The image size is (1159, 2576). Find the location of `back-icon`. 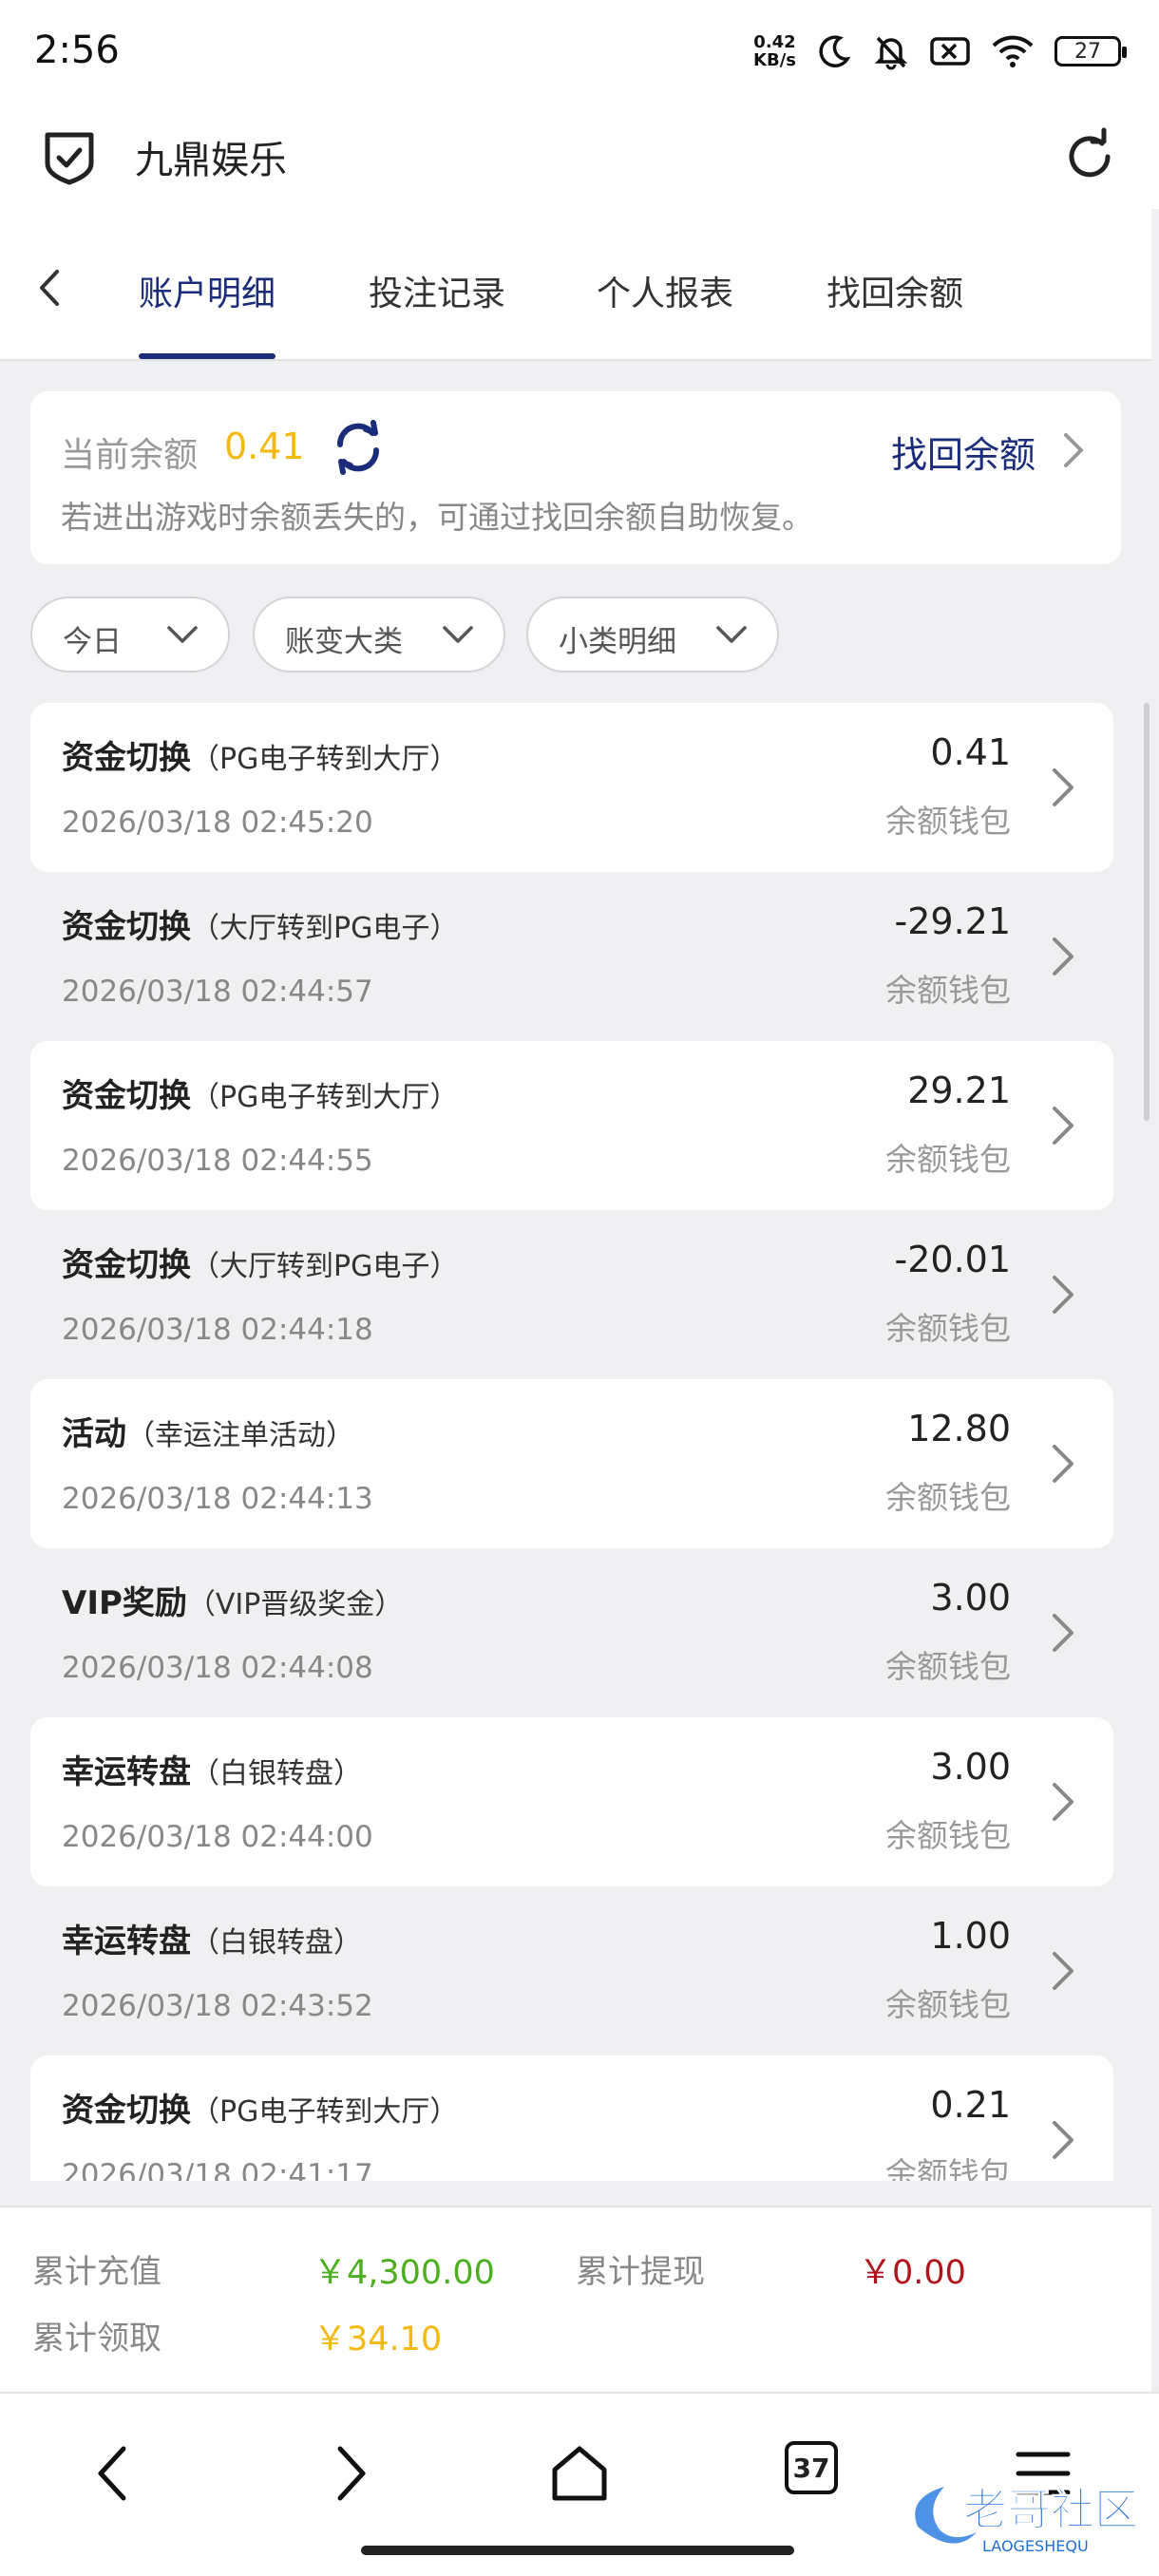

back-icon is located at coordinates (116, 2473).